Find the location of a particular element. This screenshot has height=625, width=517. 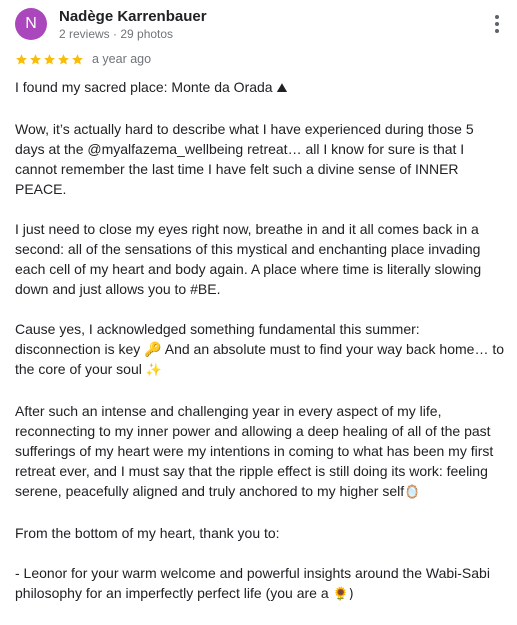

emoji-icon: ⛰ is located at coordinates (282, 88).